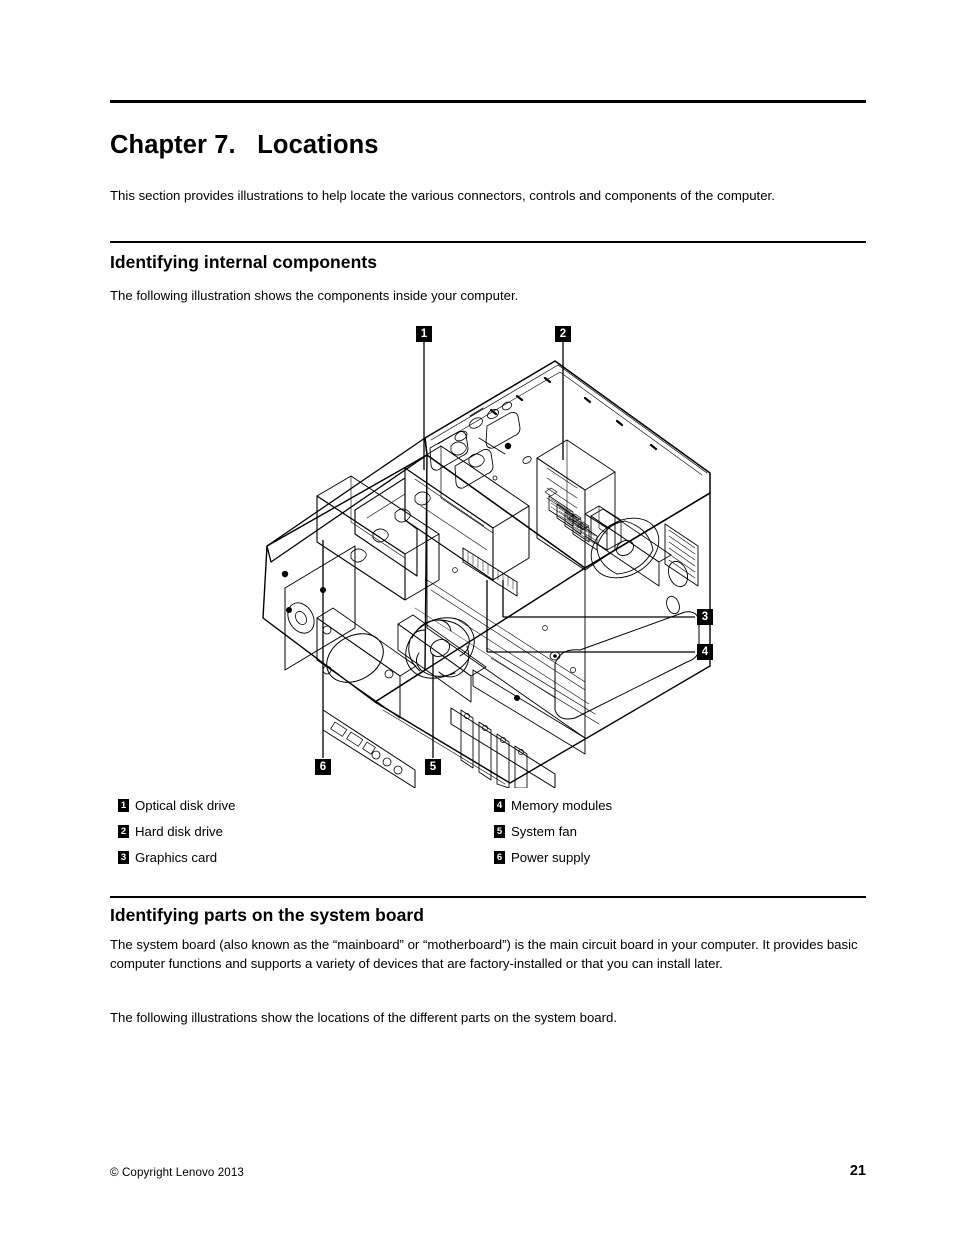  What do you see at coordinates (123, 831) in the screenshot?
I see `legend-badge-2: 2` at bounding box center [123, 831].